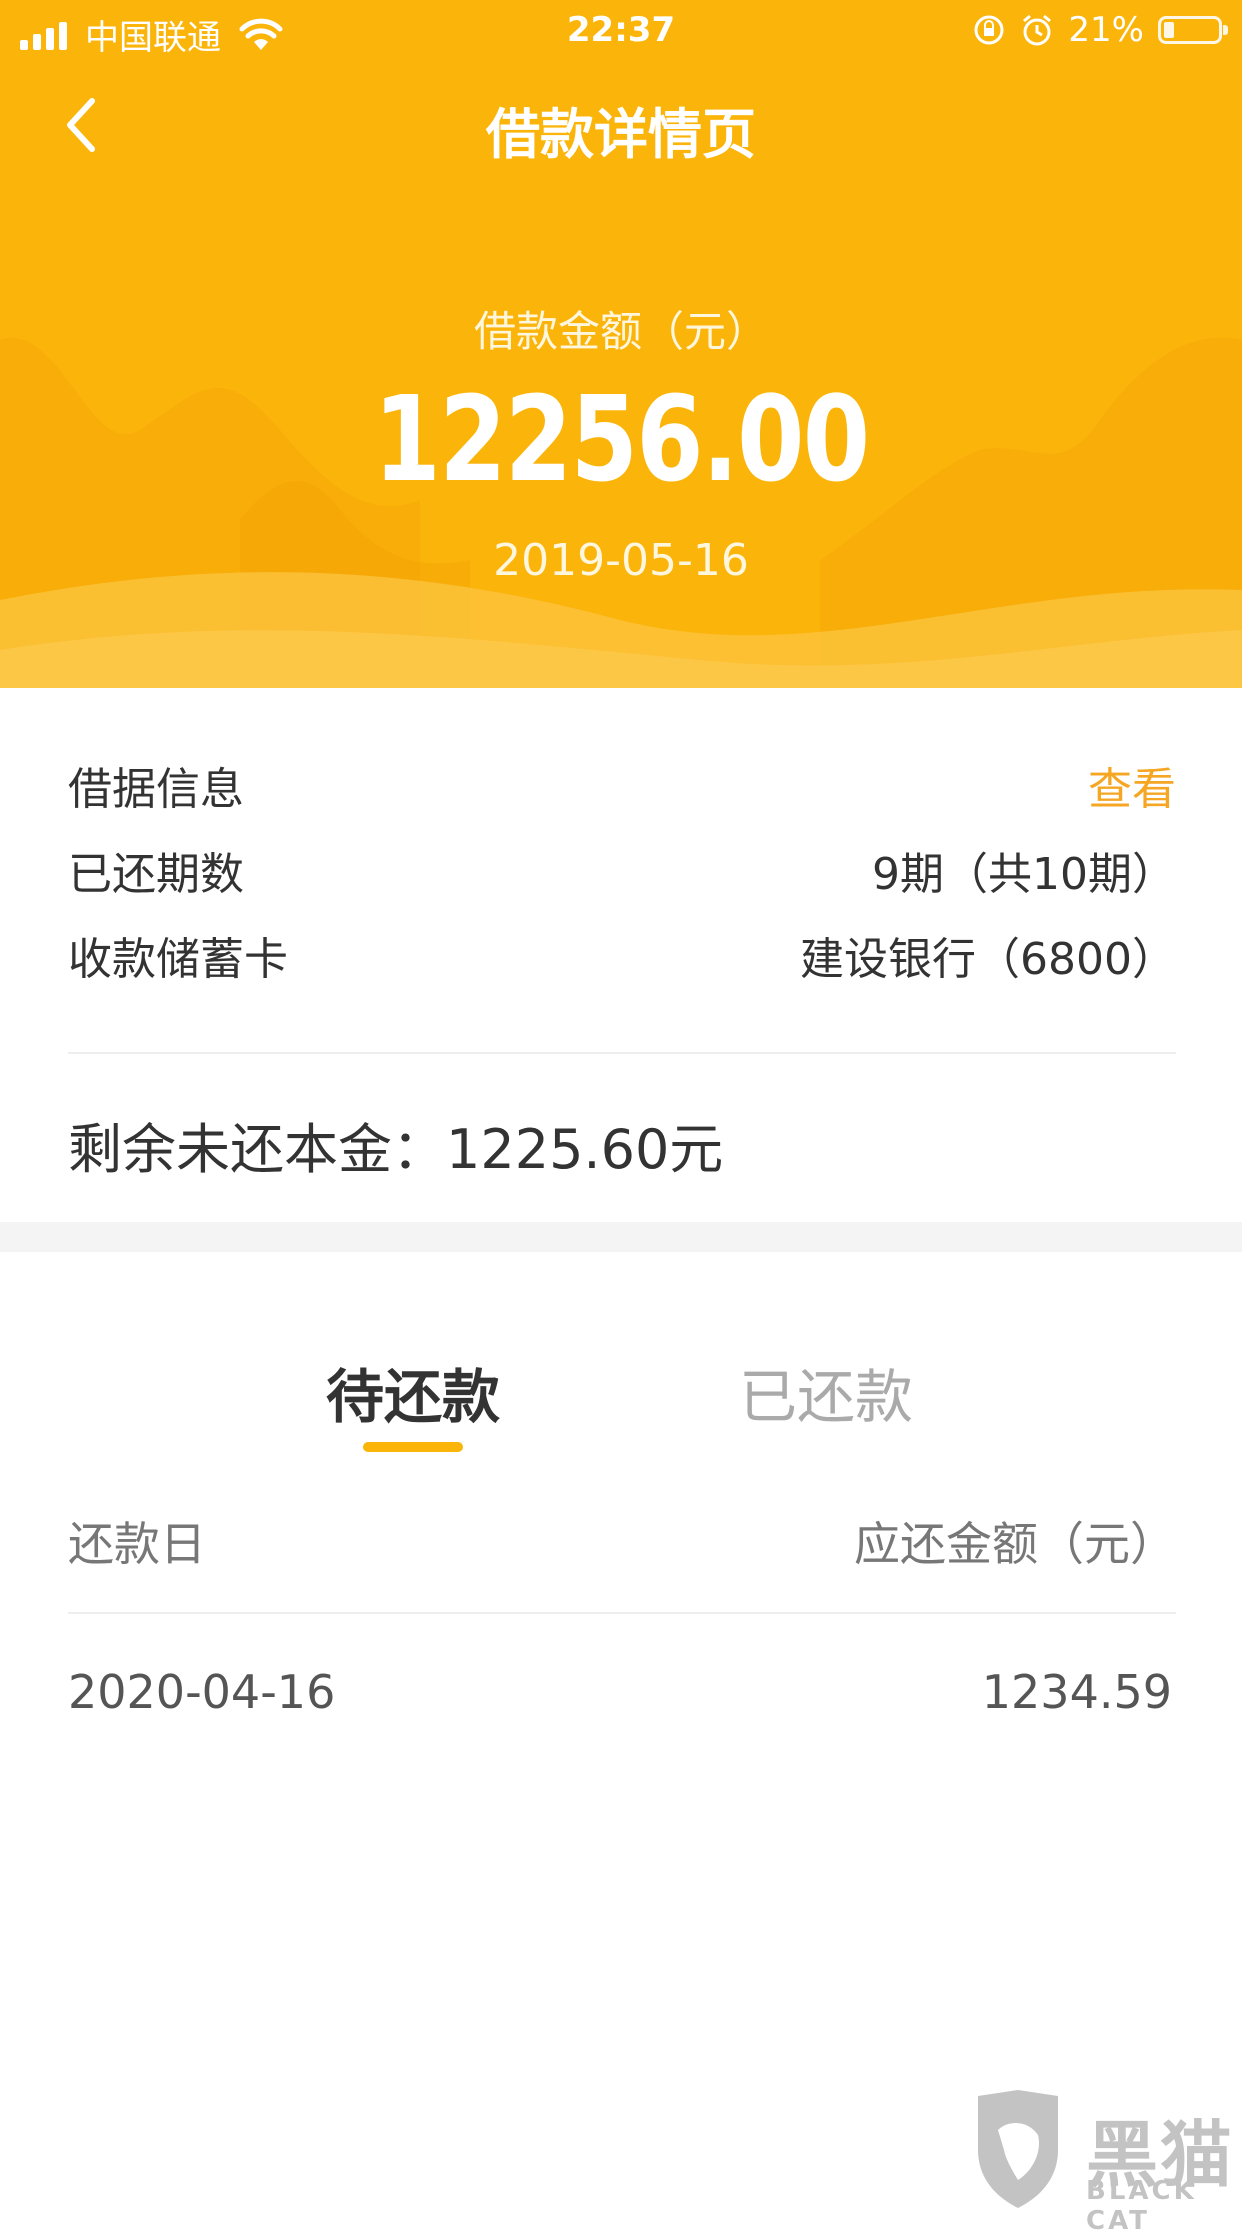 The image size is (1242, 2236). I want to click on watermark-en: BLACK CAT, so click(1141, 2206).